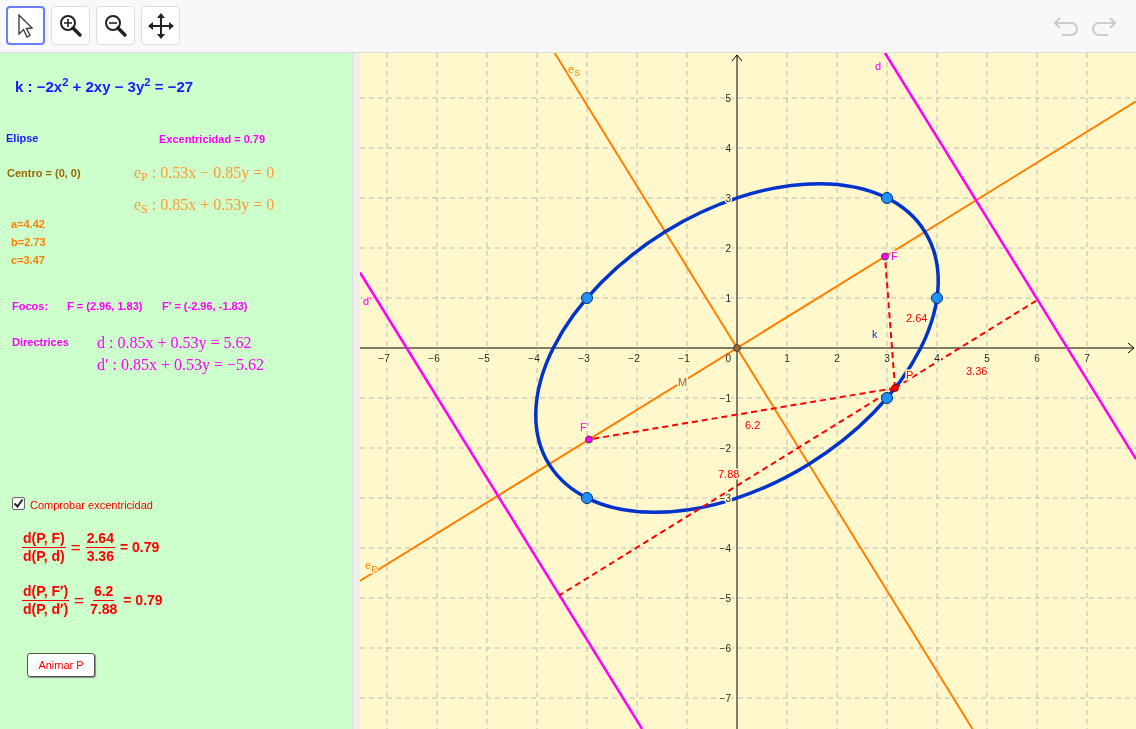 This screenshot has height=729, width=1136. Describe the element at coordinates (160, 25) in the screenshot. I see `four-way-arrow-tool-button` at that location.